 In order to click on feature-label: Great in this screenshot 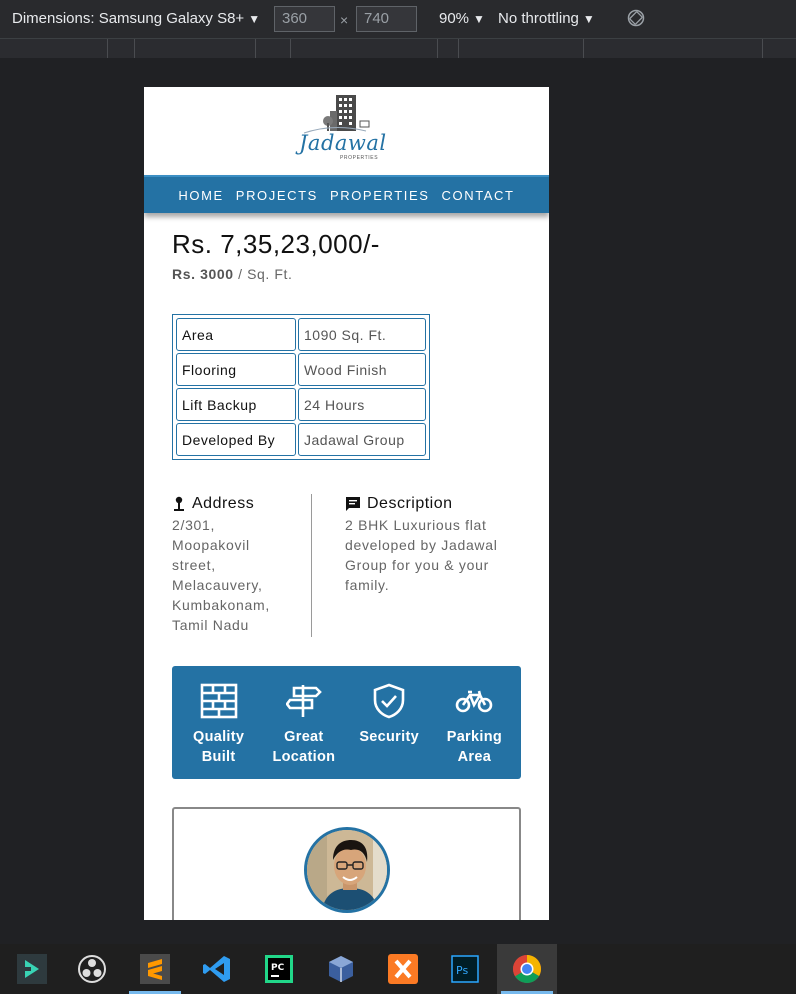, I will do `click(304, 737)`.